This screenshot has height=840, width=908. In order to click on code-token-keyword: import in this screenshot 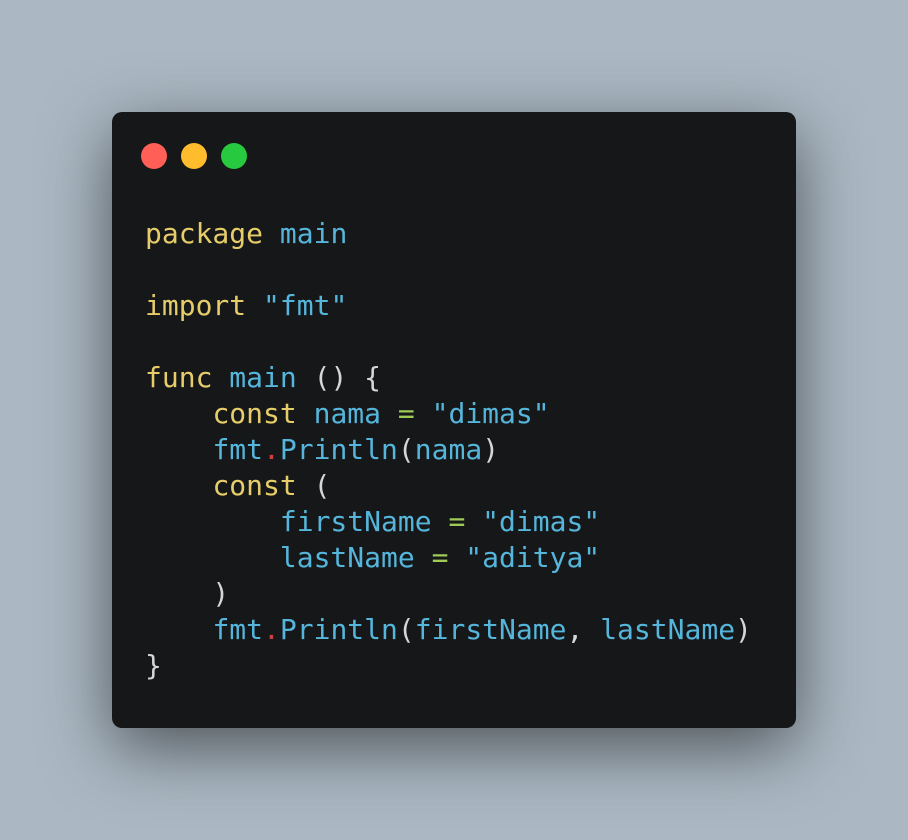, I will do `click(196, 305)`.